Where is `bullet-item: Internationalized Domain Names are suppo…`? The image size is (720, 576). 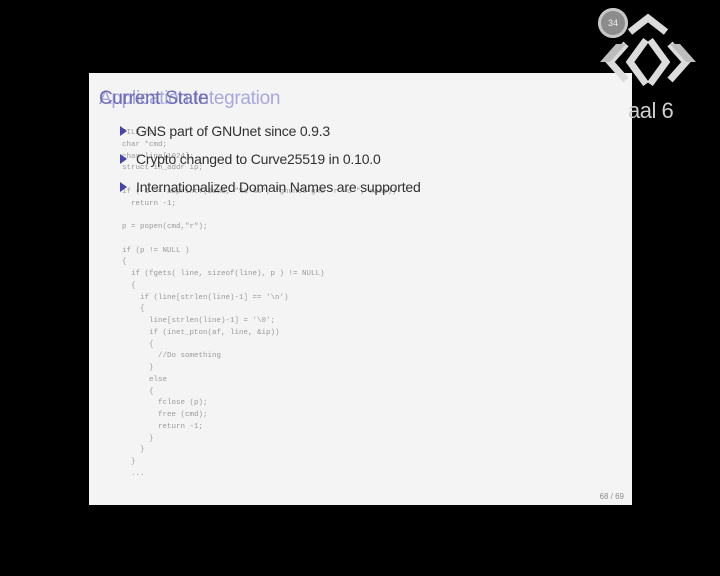
bullet-item: Internationalized Domain Names are suppo… is located at coordinates (270, 193).